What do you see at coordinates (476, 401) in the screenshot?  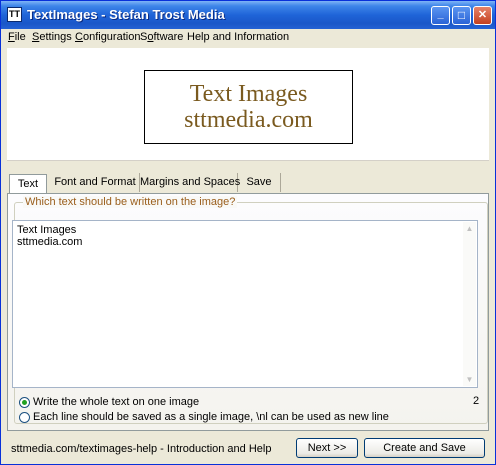 I see `line-count: 2` at bounding box center [476, 401].